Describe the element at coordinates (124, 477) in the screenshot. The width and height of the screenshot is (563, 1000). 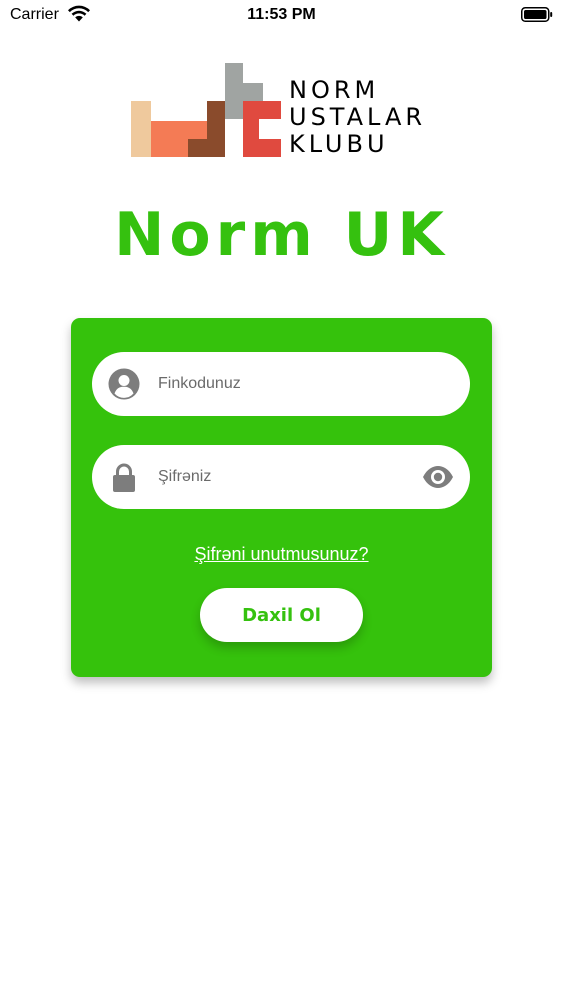
I see `lock-icon` at that location.